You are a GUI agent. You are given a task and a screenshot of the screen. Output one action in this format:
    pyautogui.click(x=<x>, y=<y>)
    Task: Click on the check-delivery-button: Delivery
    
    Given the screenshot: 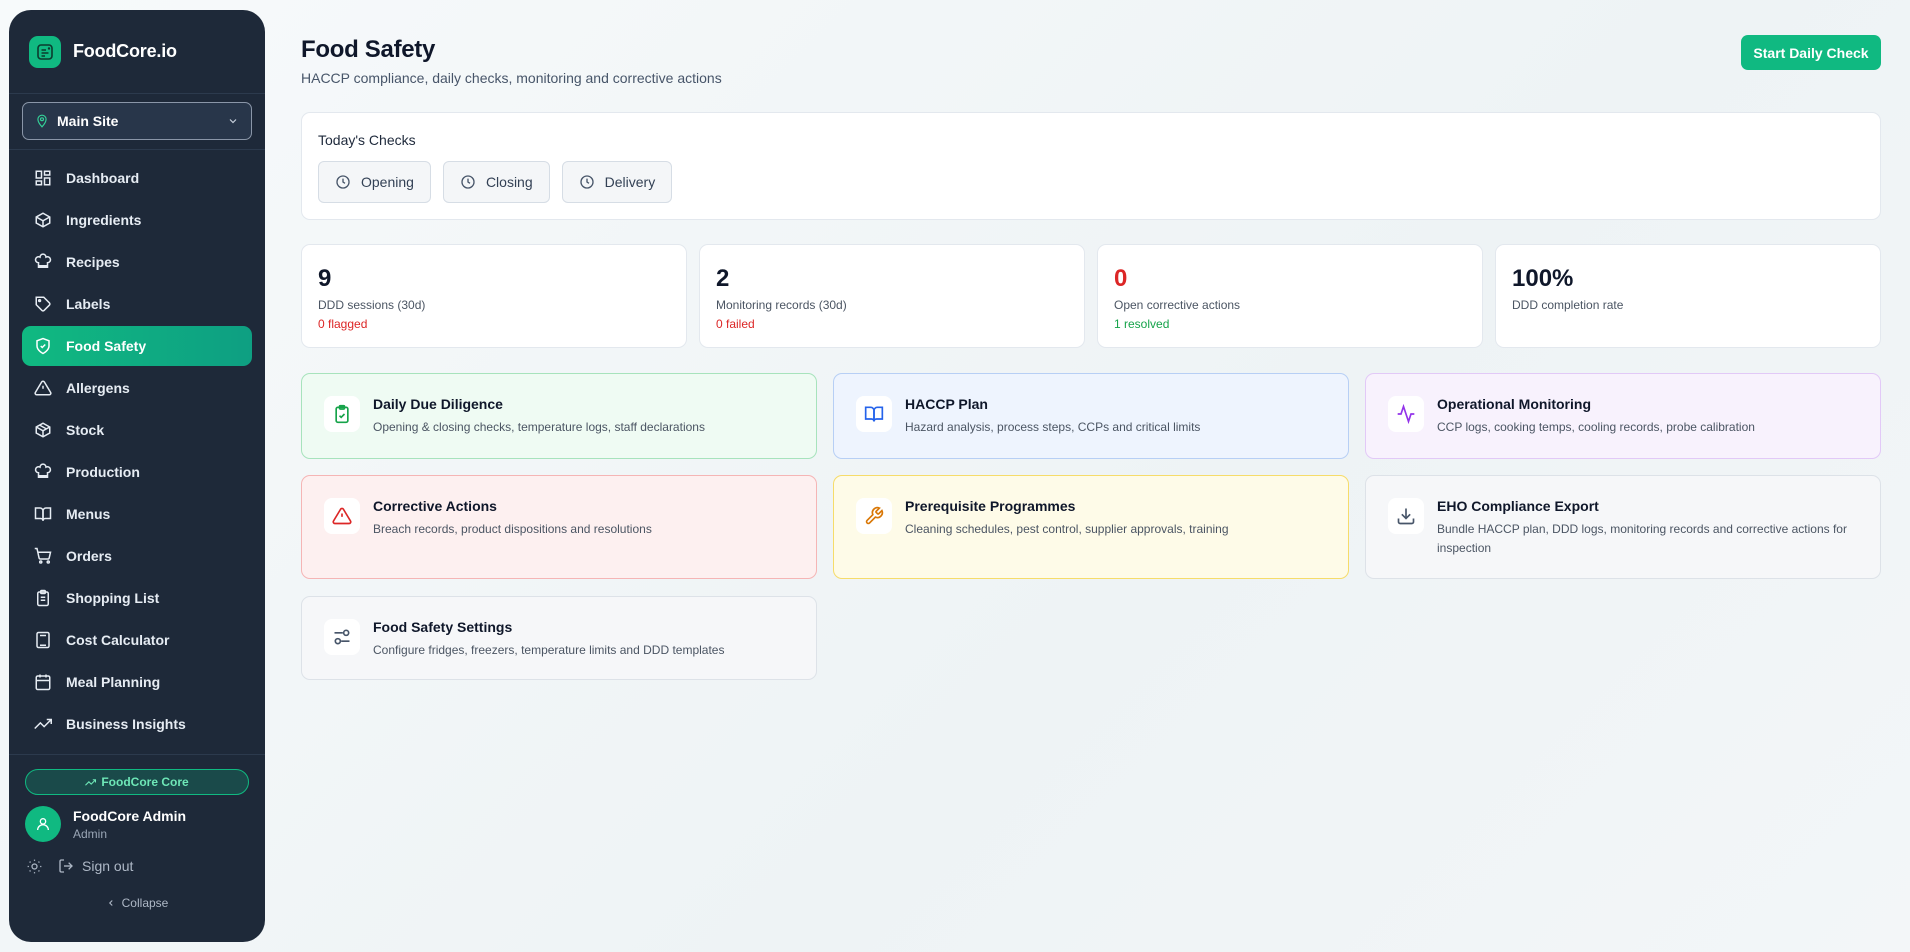 What is the action you would take?
    pyautogui.click(x=617, y=182)
    